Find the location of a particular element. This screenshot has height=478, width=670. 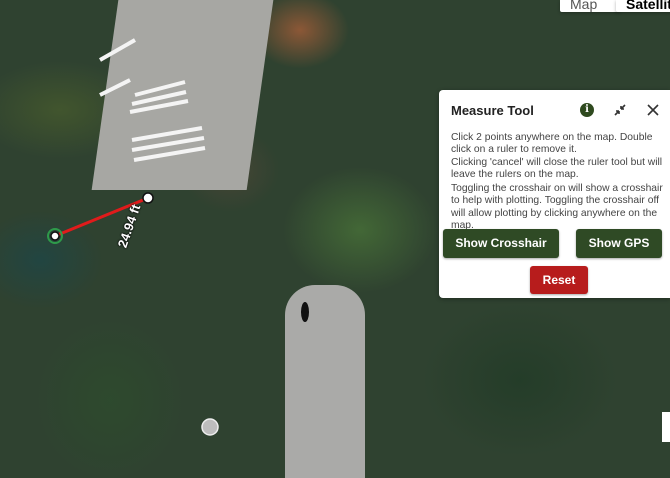

collapse-icon is located at coordinates (620, 110).